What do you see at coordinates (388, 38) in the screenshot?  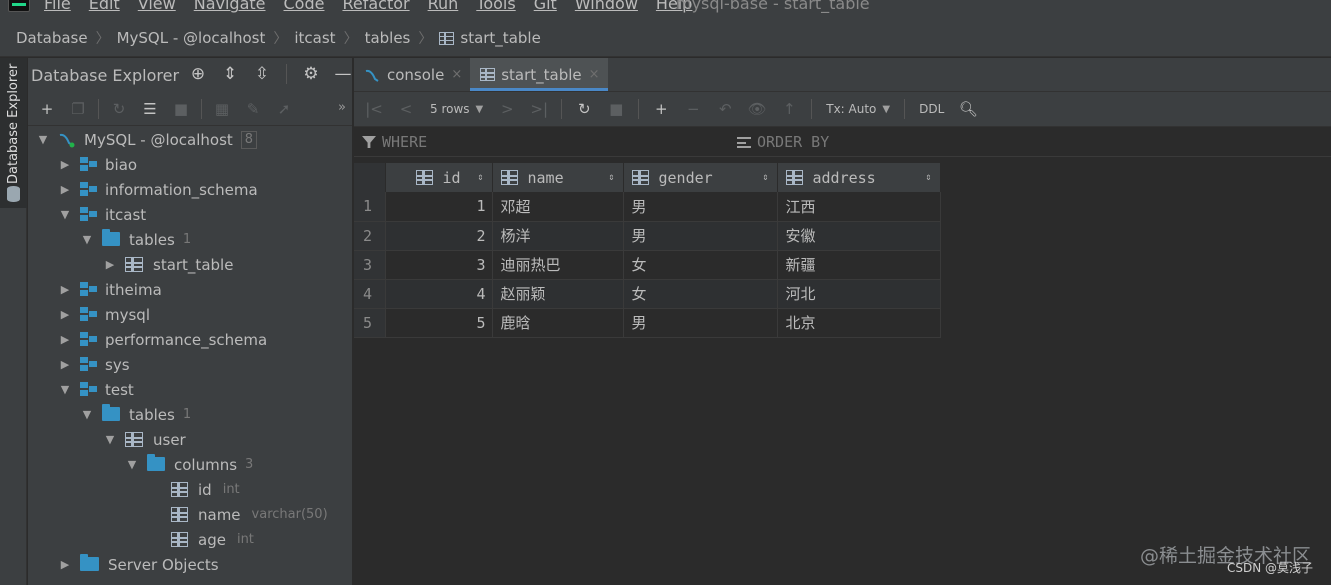 I see `breadcrumb-tables: tables` at bounding box center [388, 38].